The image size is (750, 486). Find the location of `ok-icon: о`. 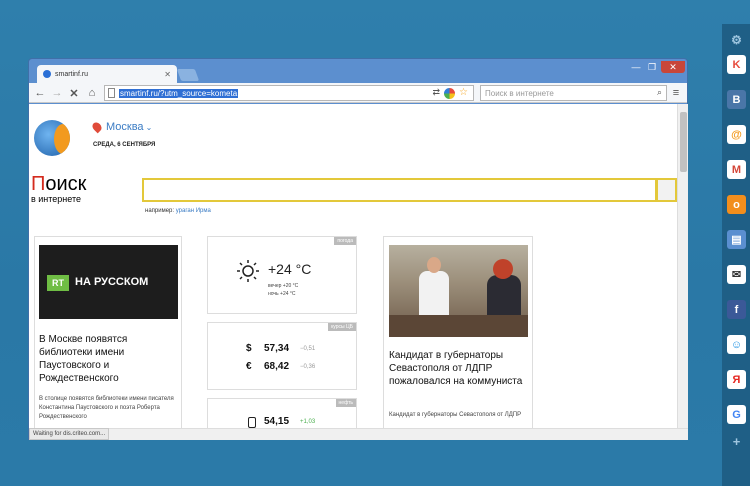

ok-icon: о is located at coordinates (736, 204).